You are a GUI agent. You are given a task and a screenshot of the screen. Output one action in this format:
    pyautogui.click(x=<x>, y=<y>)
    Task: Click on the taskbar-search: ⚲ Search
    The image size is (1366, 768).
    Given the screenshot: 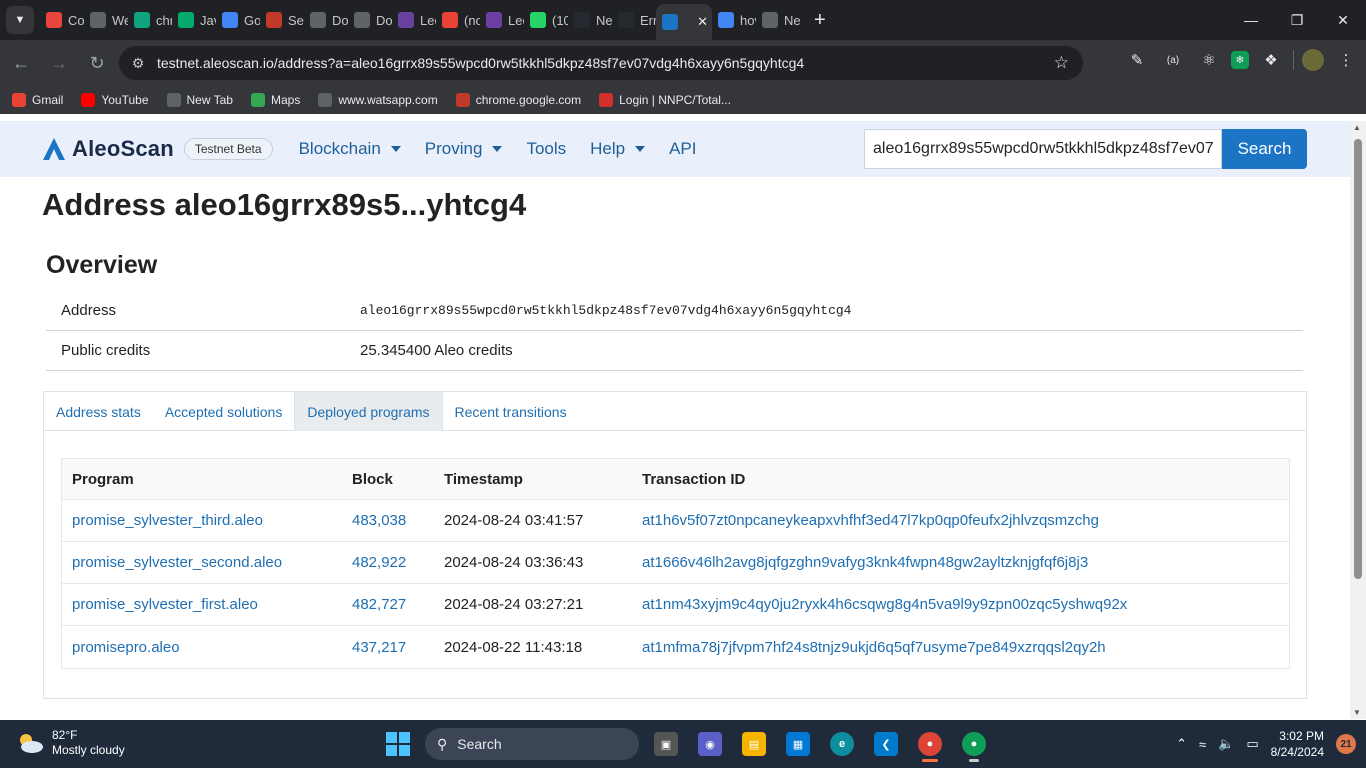 What is the action you would take?
    pyautogui.click(x=532, y=744)
    